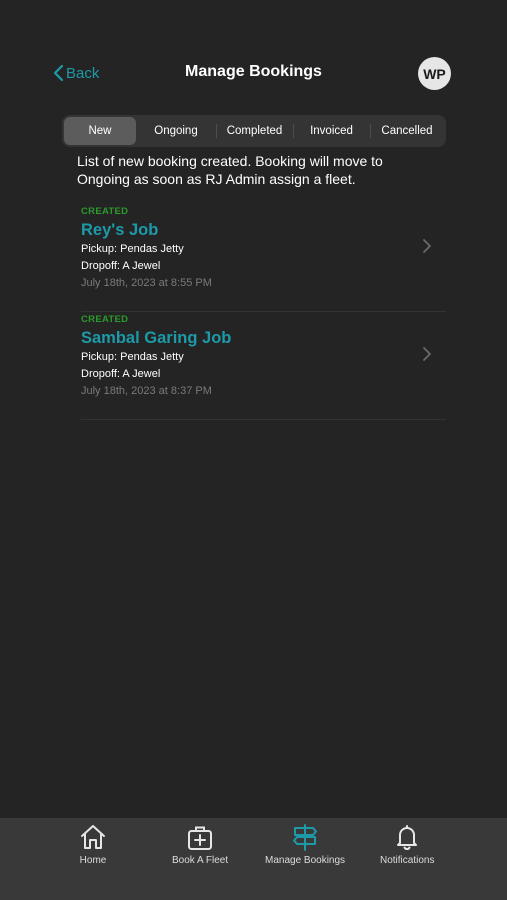 Image resolution: width=507 pixels, height=900 pixels. I want to click on booking-datetime: July 18th, 2023 at 8:55 PM, so click(146, 283).